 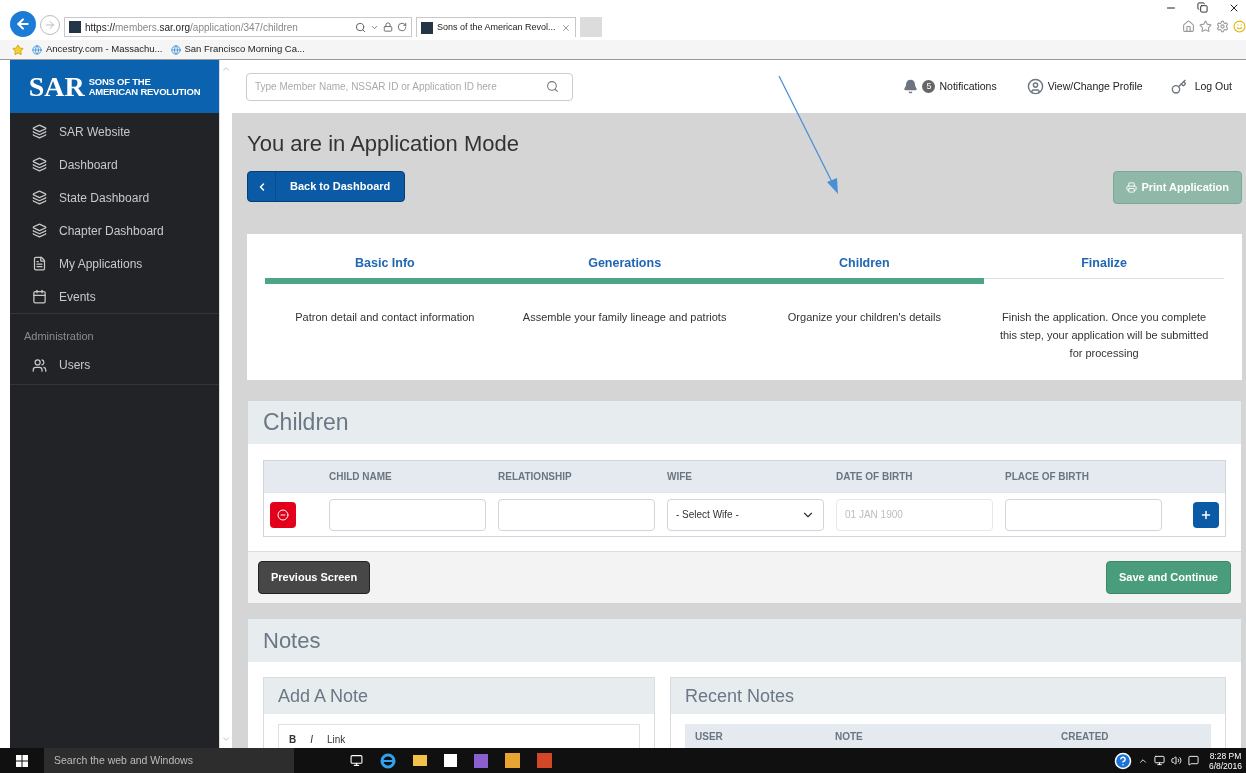 I want to click on card-title: Recent Notes, so click(x=740, y=696).